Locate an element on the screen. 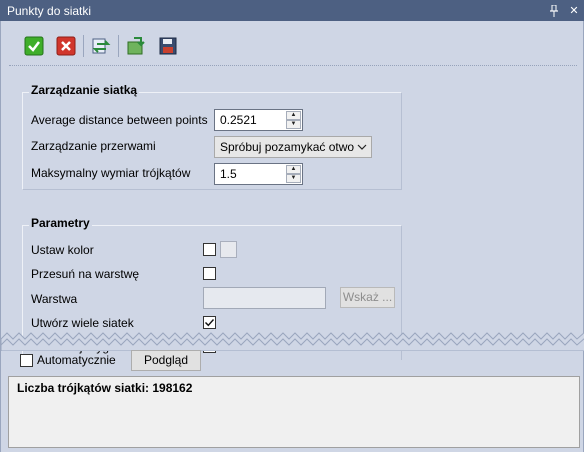 This screenshot has height=452, width=584. swap-arrows-icon is located at coordinates (101, 46).